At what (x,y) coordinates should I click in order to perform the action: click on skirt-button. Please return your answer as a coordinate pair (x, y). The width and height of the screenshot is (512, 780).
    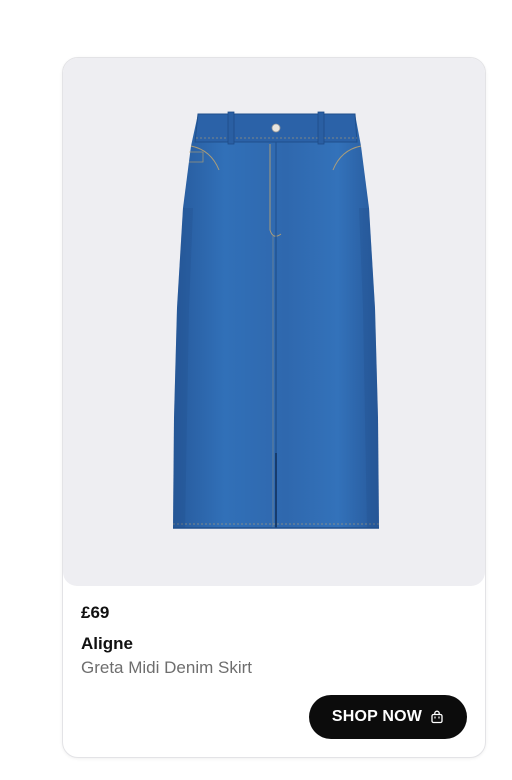
    Looking at the image, I should click on (276, 128).